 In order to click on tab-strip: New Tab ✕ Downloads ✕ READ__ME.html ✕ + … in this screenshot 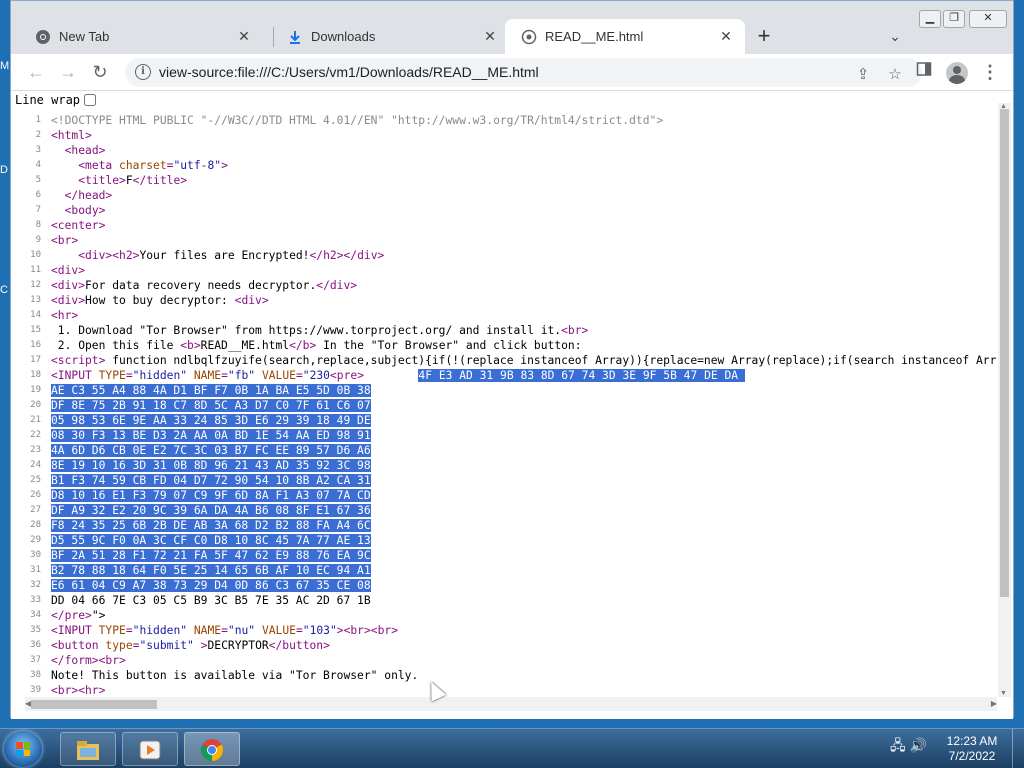, I will do `click(512, 27)`.